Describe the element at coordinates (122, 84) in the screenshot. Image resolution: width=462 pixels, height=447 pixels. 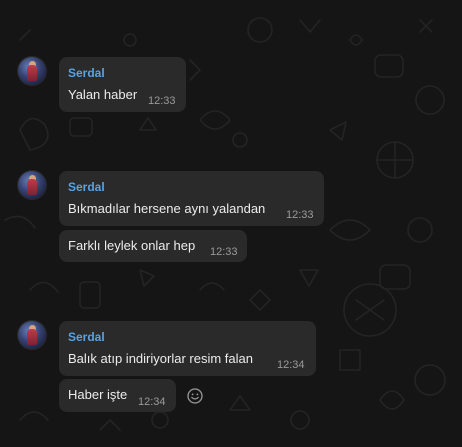
I see `message-bubble: Serdal Yalan haber 12:33` at that location.